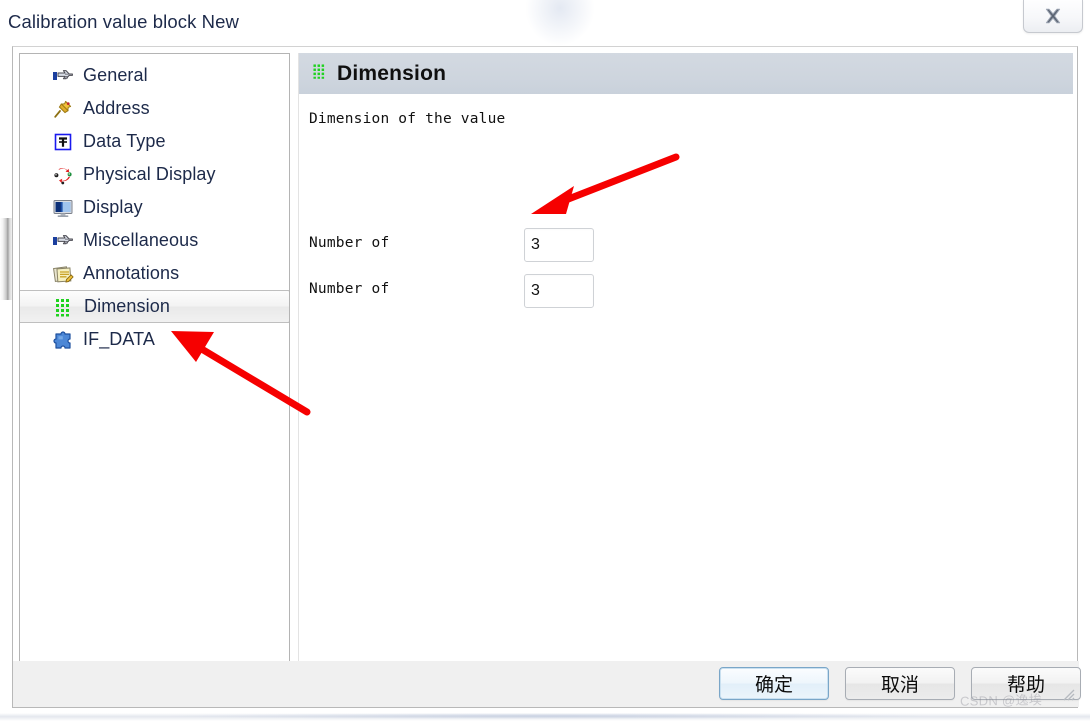 The width and height of the screenshot is (1090, 721). Describe the element at coordinates (123, 21) in the screenshot. I see `window-title: Calibration value block New` at that location.